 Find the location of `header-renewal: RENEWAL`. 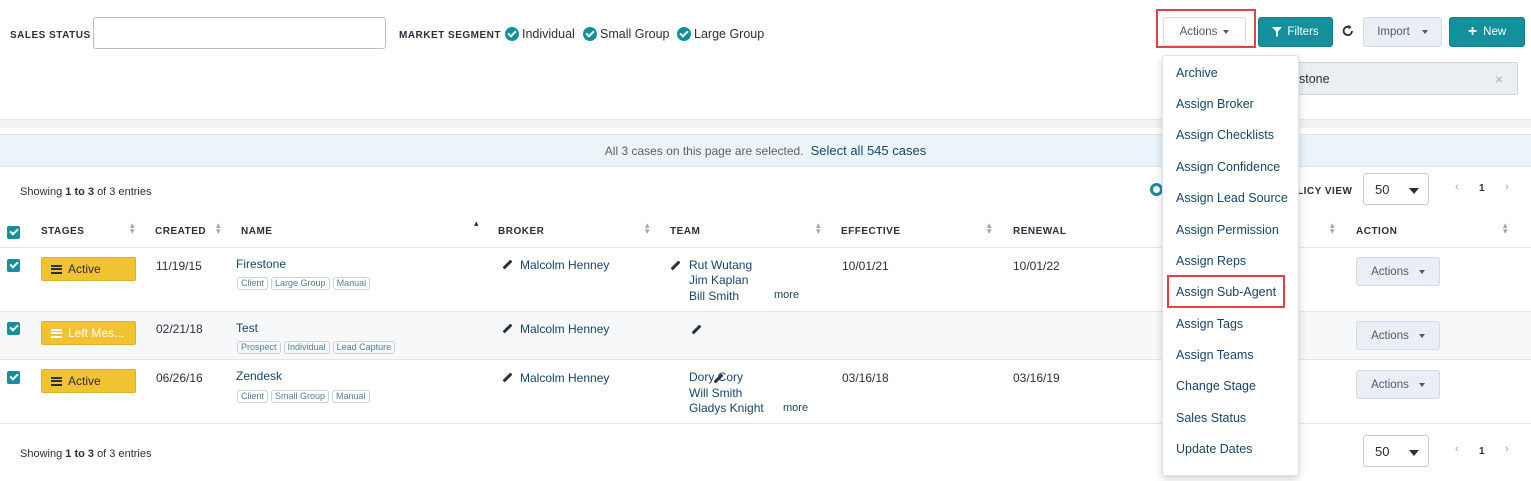

header-renewal: RENEWAL is located at coordinates (1040, 231).